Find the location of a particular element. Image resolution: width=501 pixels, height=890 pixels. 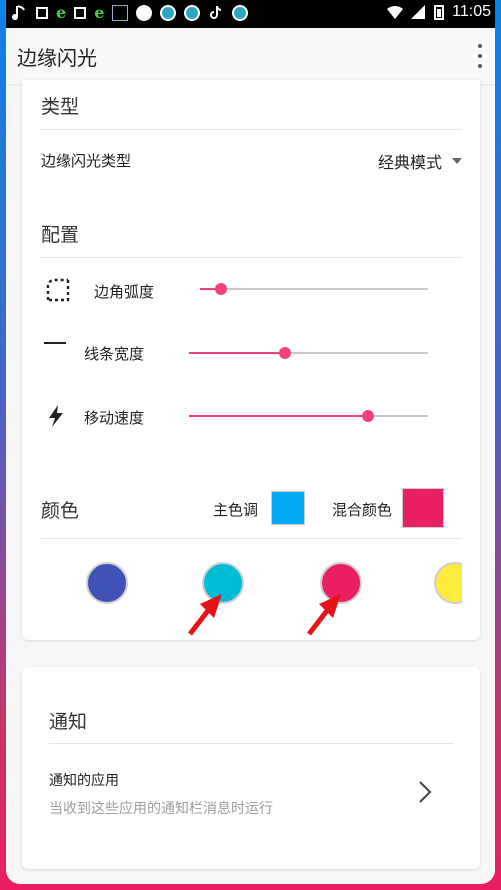

notification-apps-title: 通知的应用 is located at coordinates (84, 781).